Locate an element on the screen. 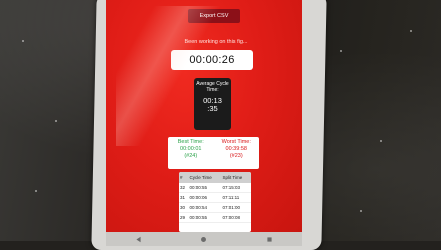 The image size is (441, 250). best-value: 00:00:01 is located at coordinates (191, 149).